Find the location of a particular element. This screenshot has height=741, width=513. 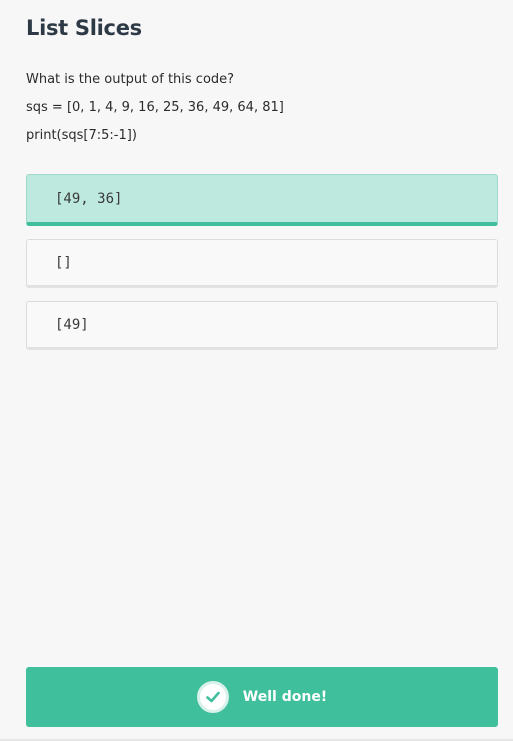

feedback-bar: Well done! is located at coordinates (262, 697).